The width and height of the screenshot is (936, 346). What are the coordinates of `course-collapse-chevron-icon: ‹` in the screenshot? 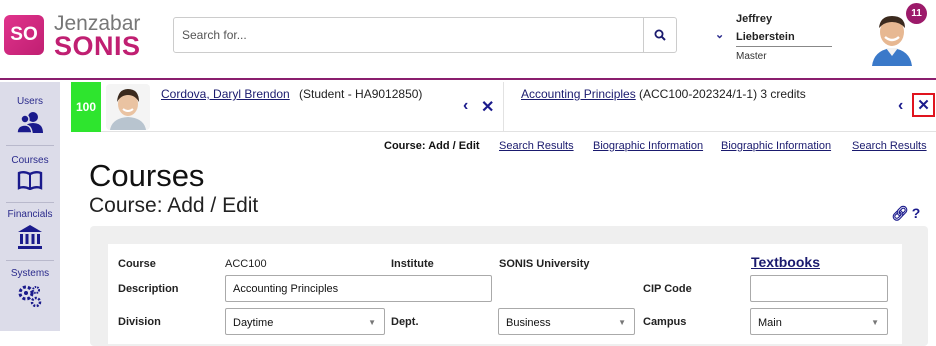 It's located at (900, 106).